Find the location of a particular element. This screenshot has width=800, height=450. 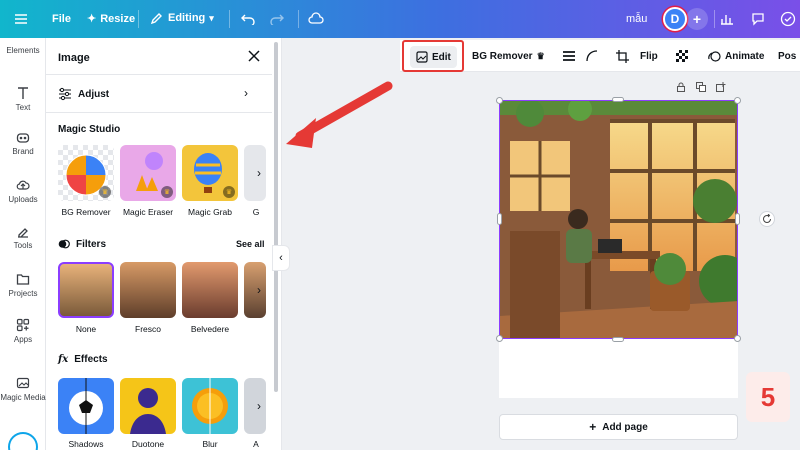

status-check-button is located at coordinates (788, 19).